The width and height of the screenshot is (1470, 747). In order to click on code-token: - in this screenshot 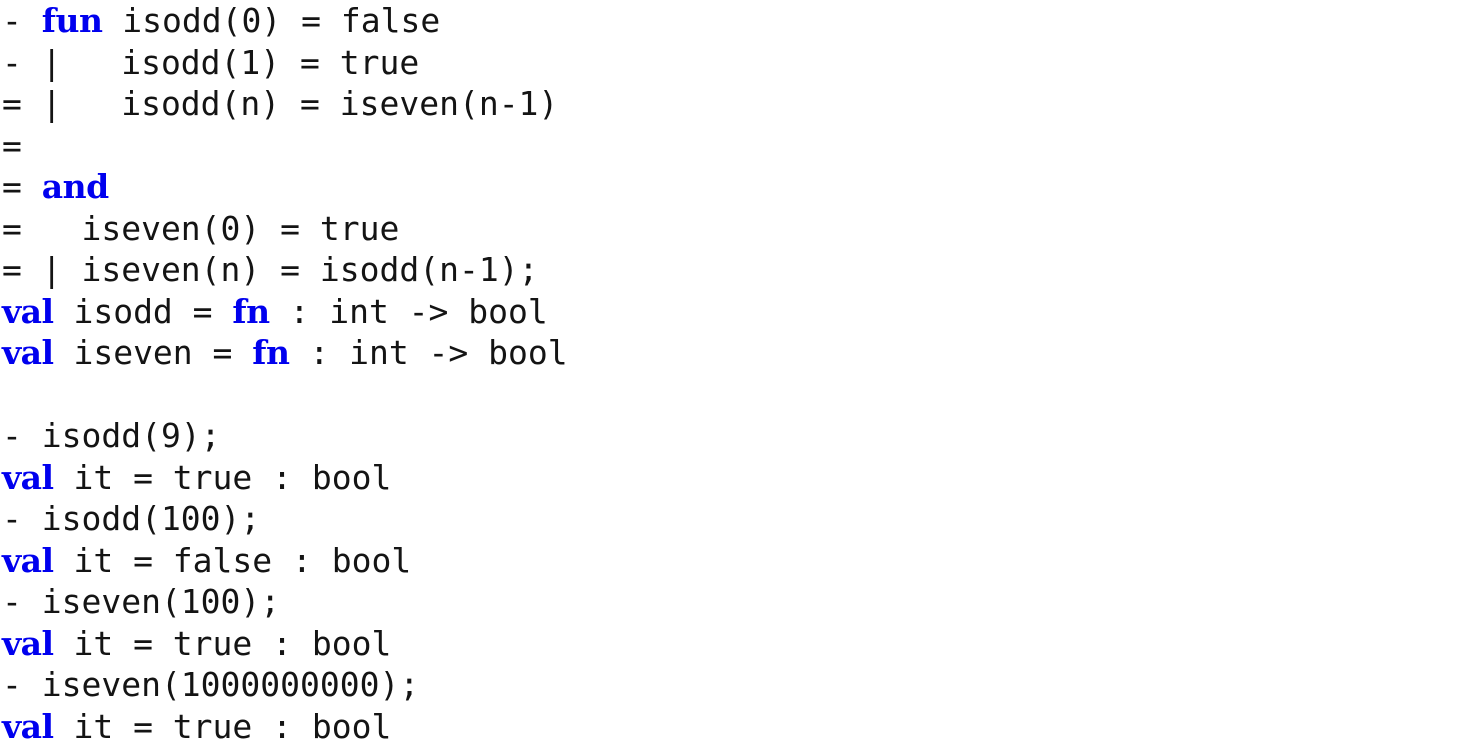, I will do `click(22, 20)`.